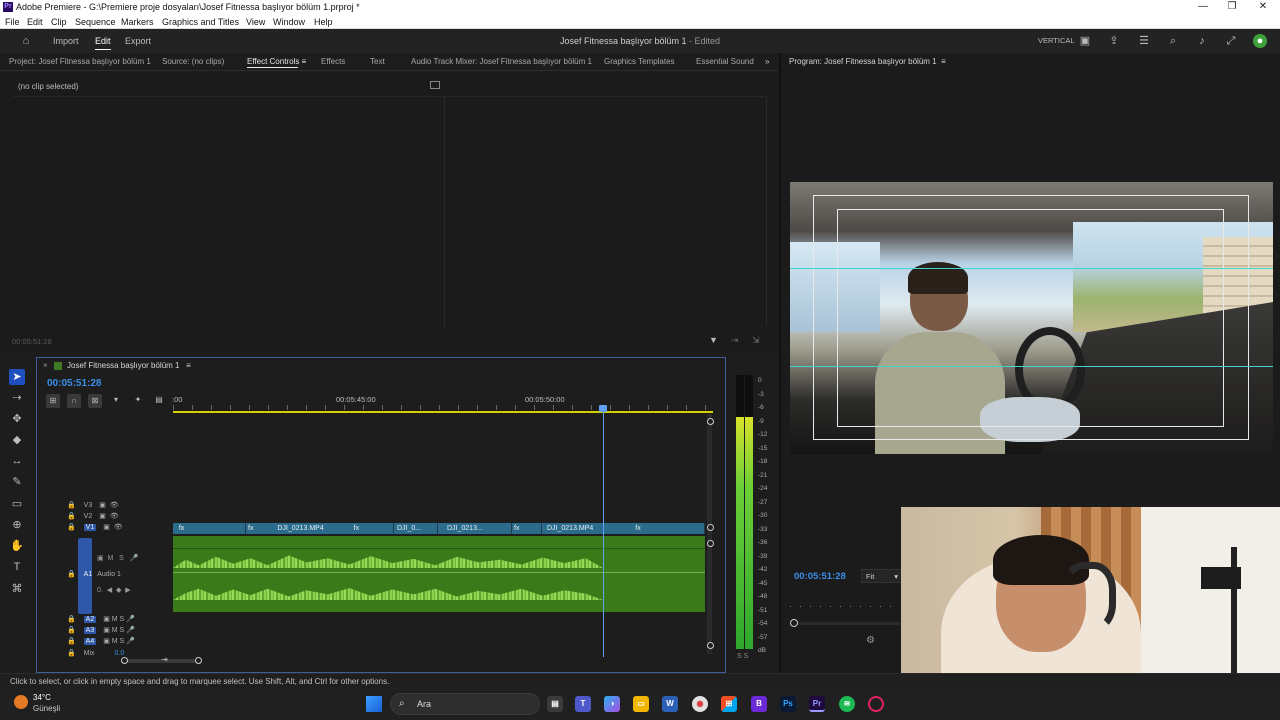 The height and width of the screenshot is (720, 1280). Describe the element at coordinates (817, 704) in the screenshot. I see `premiere-icon: Pr` at that location.